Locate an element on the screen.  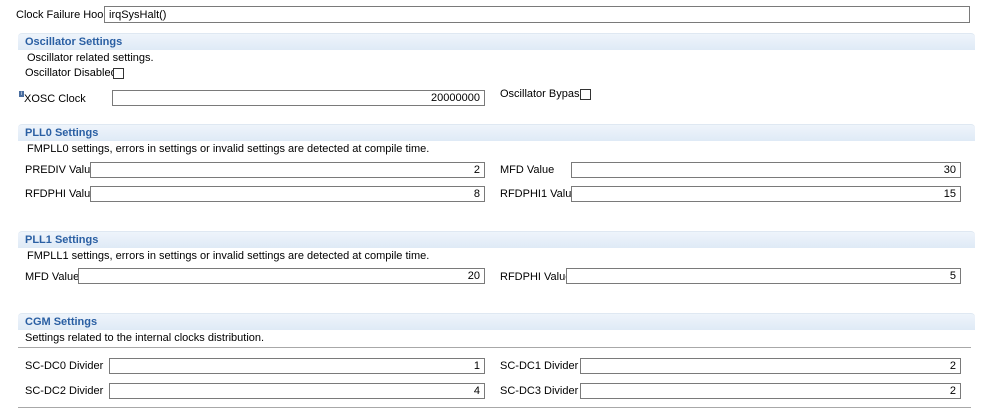
oscillator-settings-description: Oscillator related settings. is located at coordinates (90, 58).